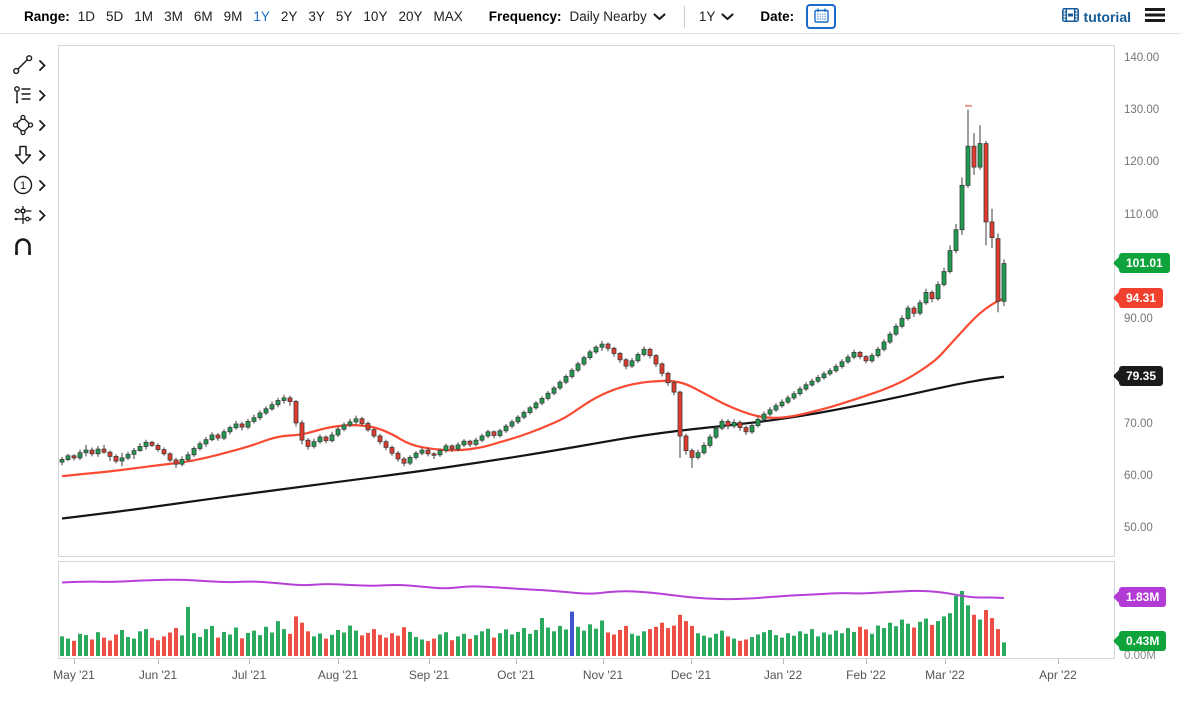 The image size is (1181, 703). I want to click on shapes-tool-button, so click(34, 127).